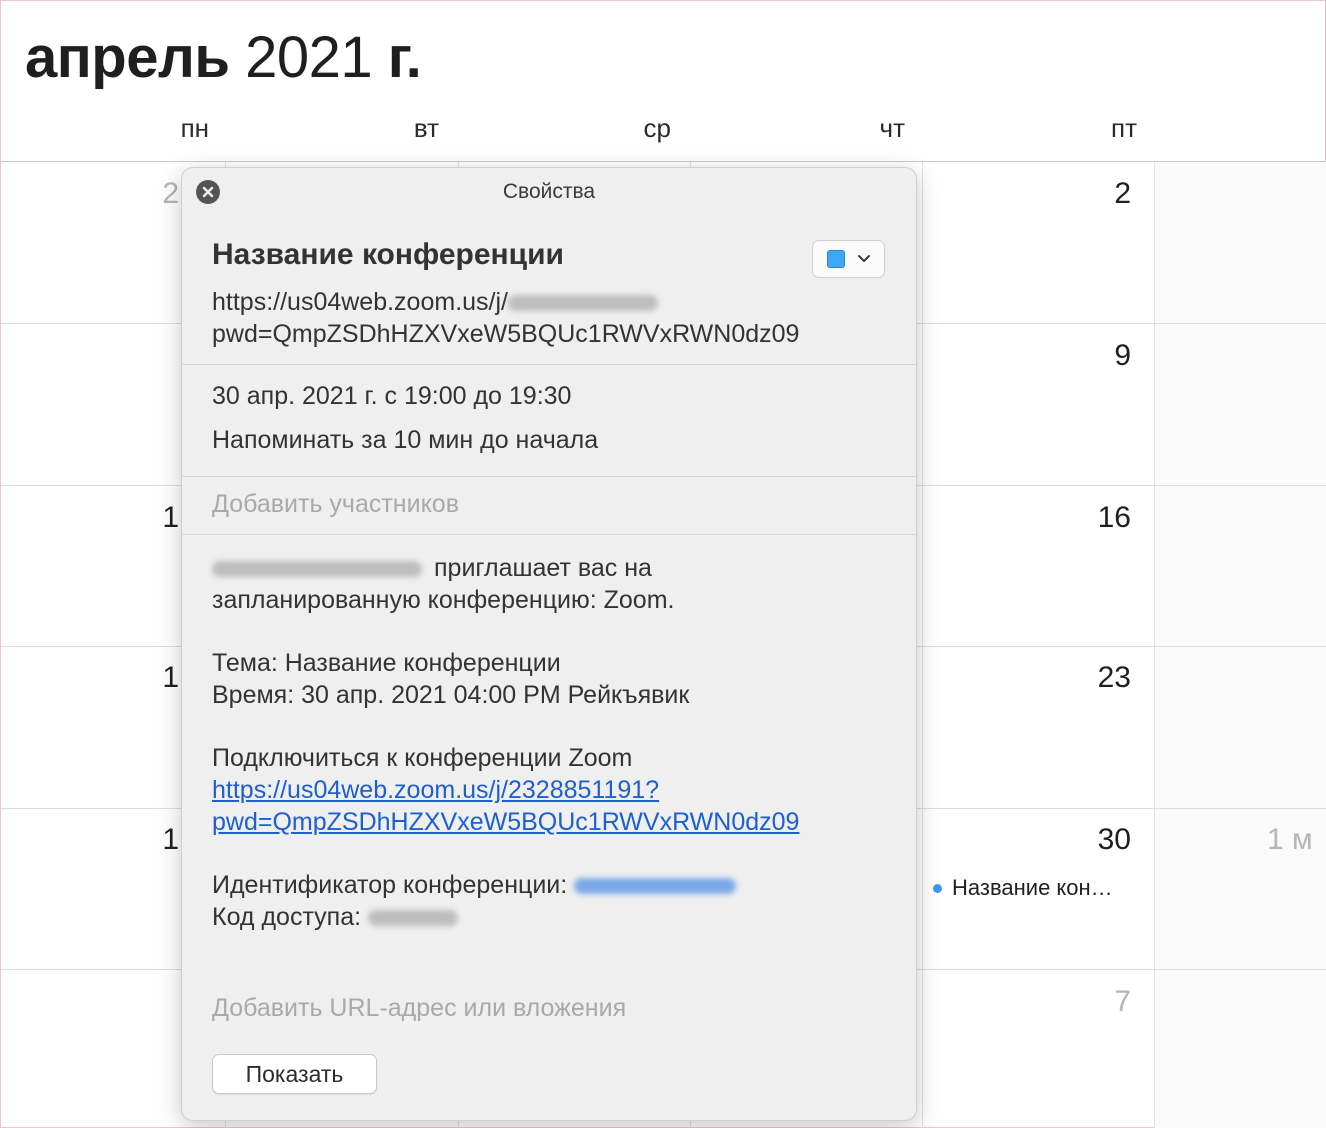  Describe the element at coordinates (1296, 840) in the screenshot. I see `day-number-partial: 1 м` at that location.